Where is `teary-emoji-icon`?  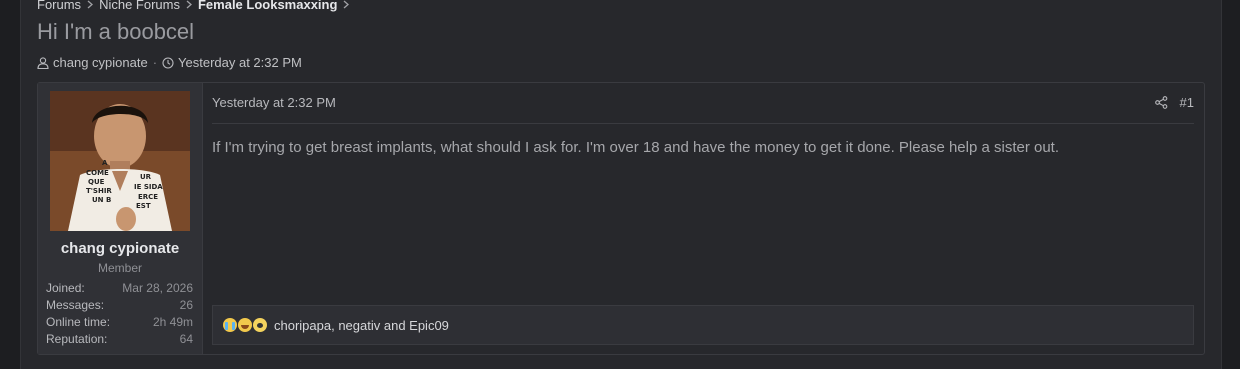
teary-emoji-icon is located at coordinates (260, 325).